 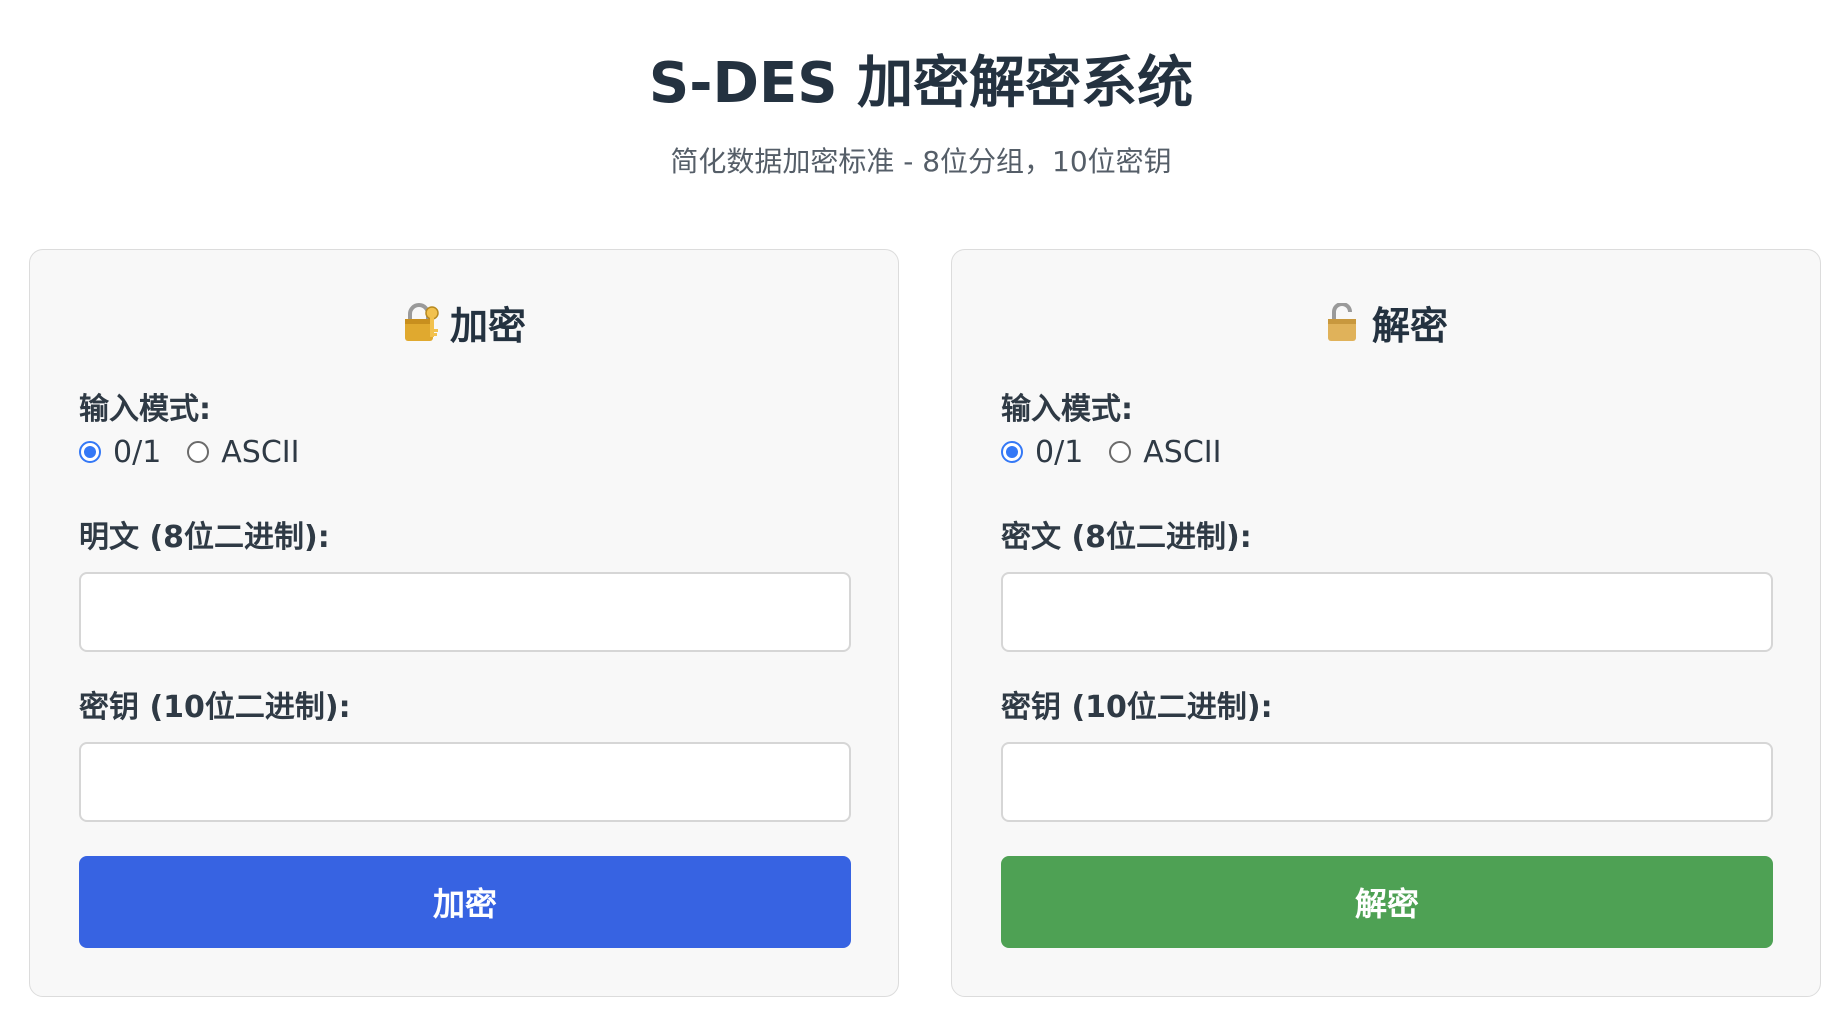 I want to click on decrypt-mode-radio-ascii, so click(x=1120, y=452).